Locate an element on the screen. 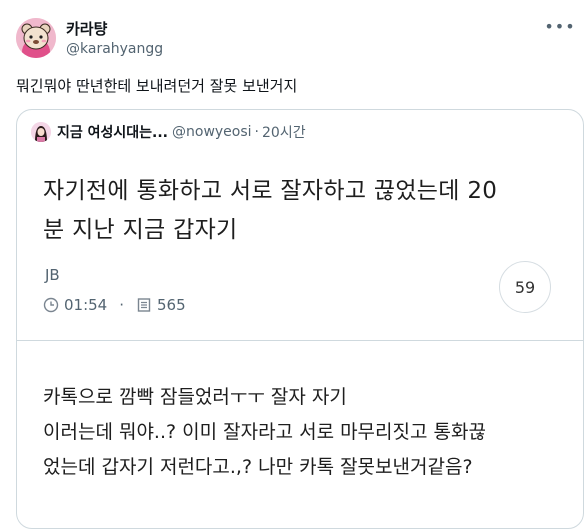  quote-avatar is located at coordinates (41, 132).